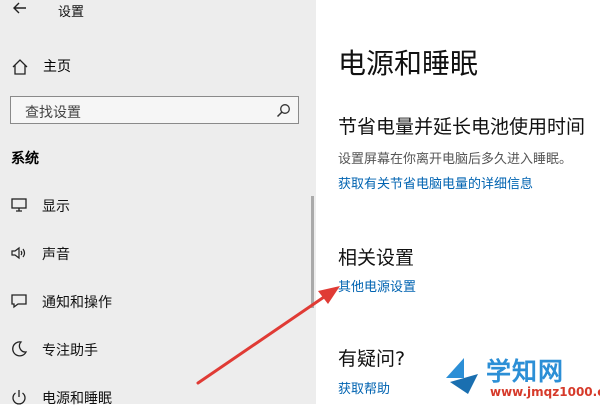  I want to click on sidebar-item-focus-assist: 专注助手, so click(150, 349).